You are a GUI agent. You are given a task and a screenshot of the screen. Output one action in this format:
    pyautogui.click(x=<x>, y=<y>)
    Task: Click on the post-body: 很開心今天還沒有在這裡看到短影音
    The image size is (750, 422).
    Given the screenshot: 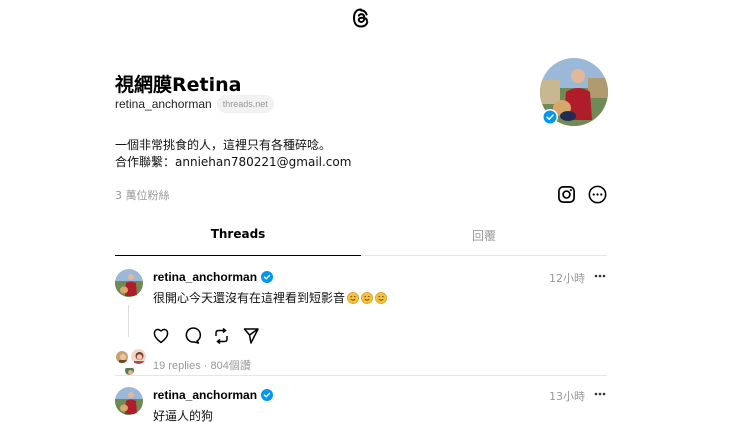 What is the action you would take?
    pyautogui.click(x=249, y=298)
    